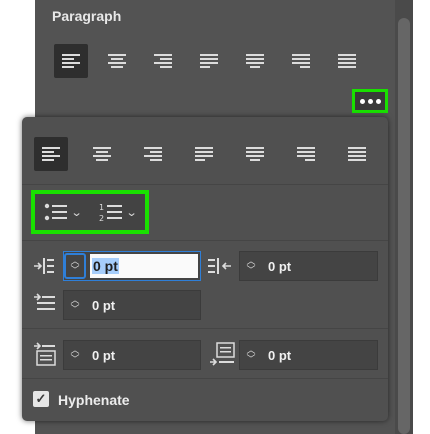  I want to click on left-indent-field: ︿ ﹀ 0 pt, so click(132, 266).